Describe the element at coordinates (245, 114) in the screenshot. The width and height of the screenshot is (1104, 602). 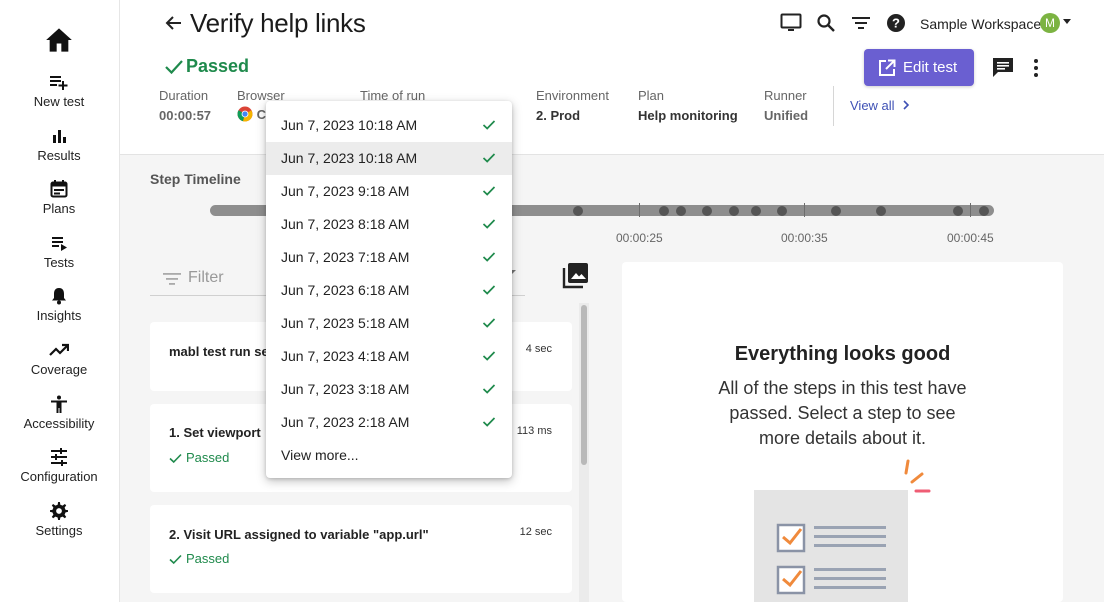
I see `chrome-icon` at that location.